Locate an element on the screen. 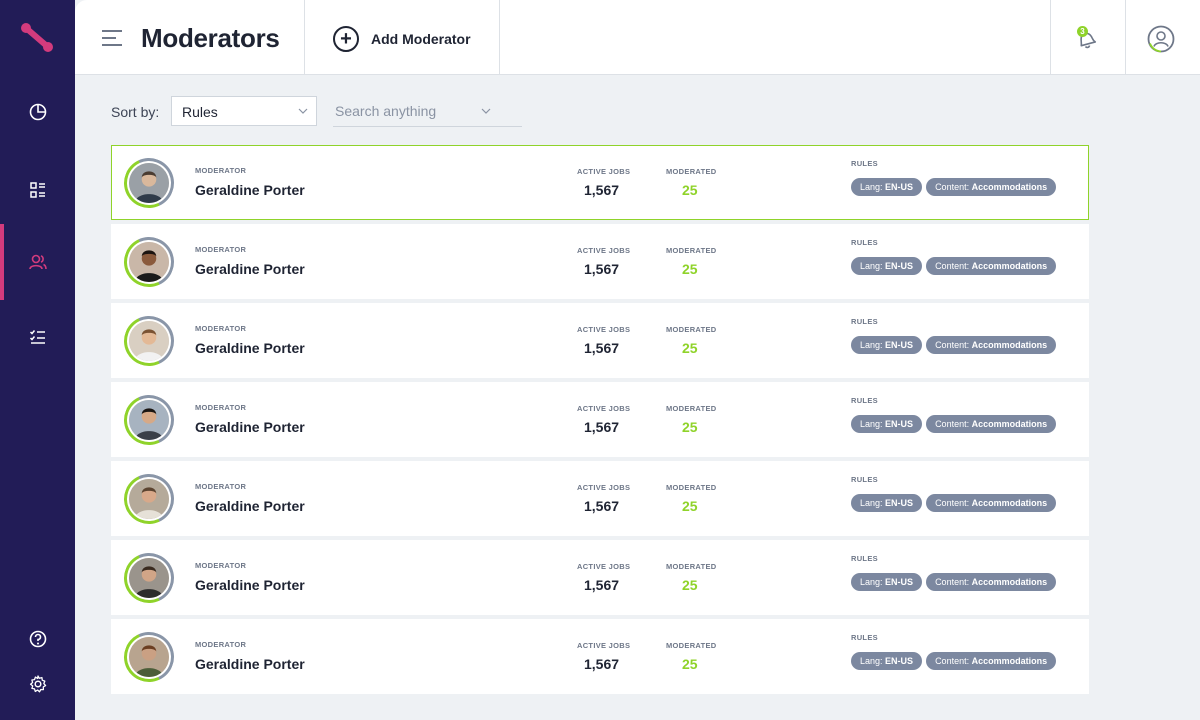  sort-value: Rules is located at coordinates (200, 112).